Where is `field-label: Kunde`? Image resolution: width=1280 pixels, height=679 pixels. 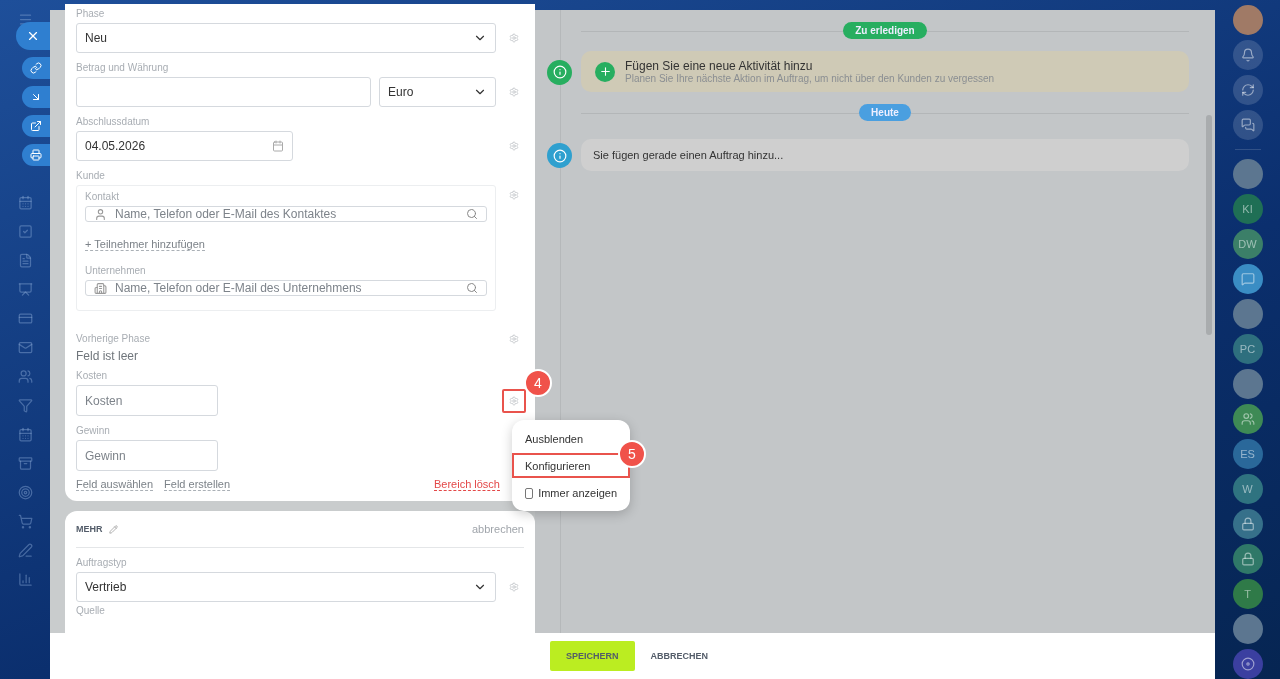
field-label: Kunde is located at coordinates (91, 176).